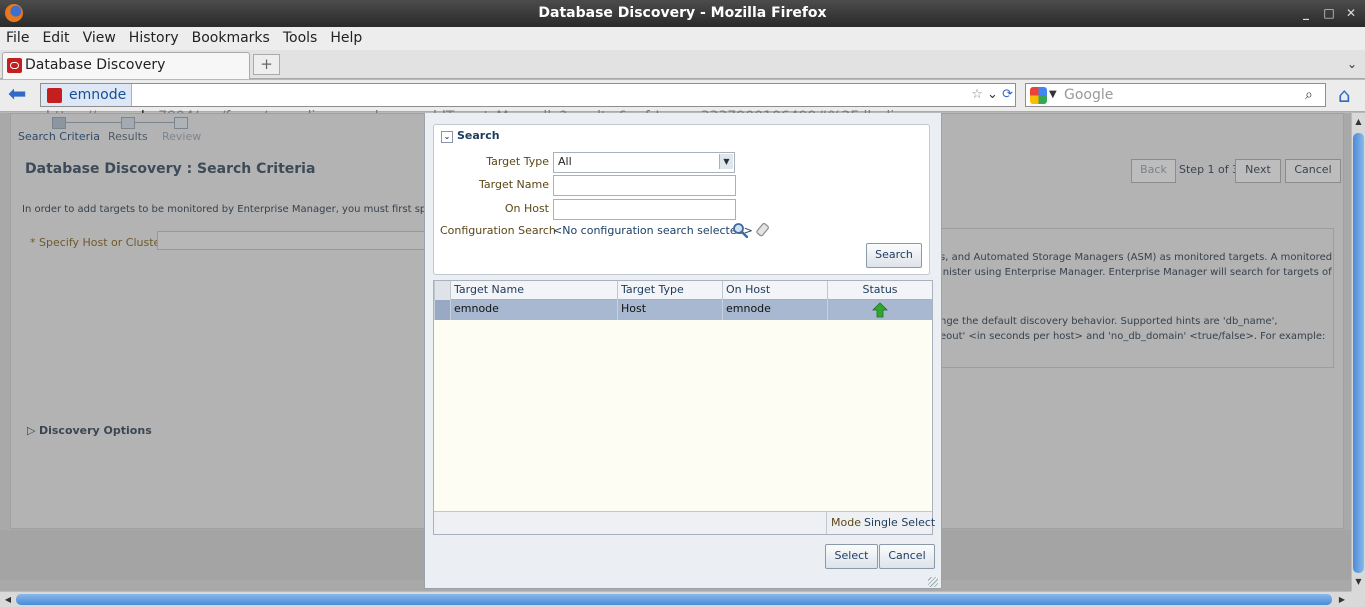 The image size is (1365, 607). What do you see at coordinates (346, 38) in the screenshot?
I see `menu-help: Help` at bounding box center [346, 38].